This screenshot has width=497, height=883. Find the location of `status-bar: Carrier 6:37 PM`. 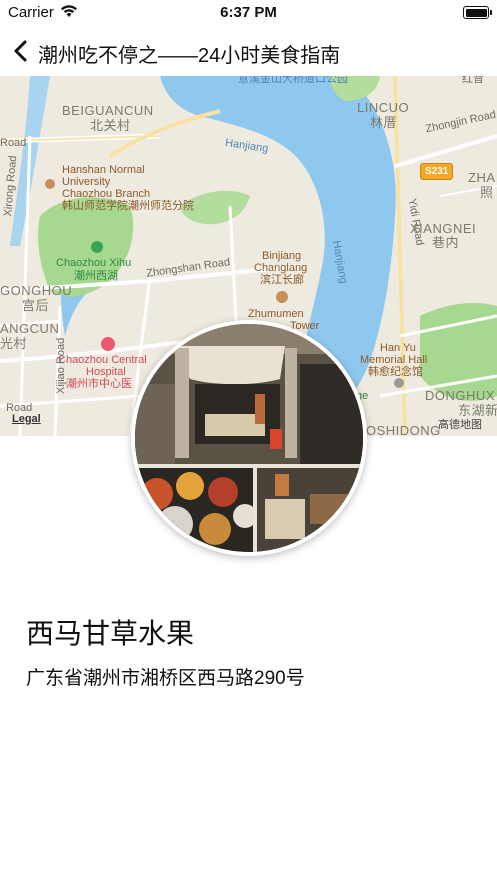

status-bar: Carrier 6:37 PM is located at coordinates (248, 13).